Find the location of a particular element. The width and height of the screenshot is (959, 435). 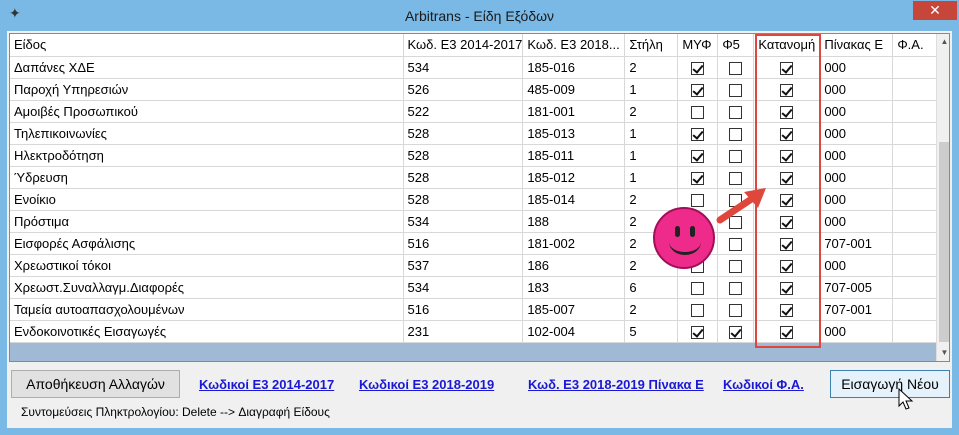

scroll-down-arrow-icon: ▼ is located at coordinates (943, 353).